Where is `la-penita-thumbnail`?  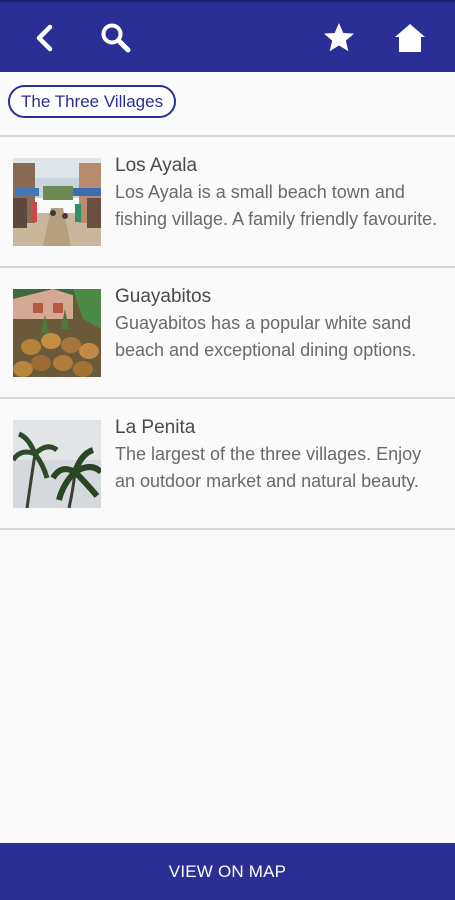 la-penita-thumbnail is located at coordinates (57, 464).